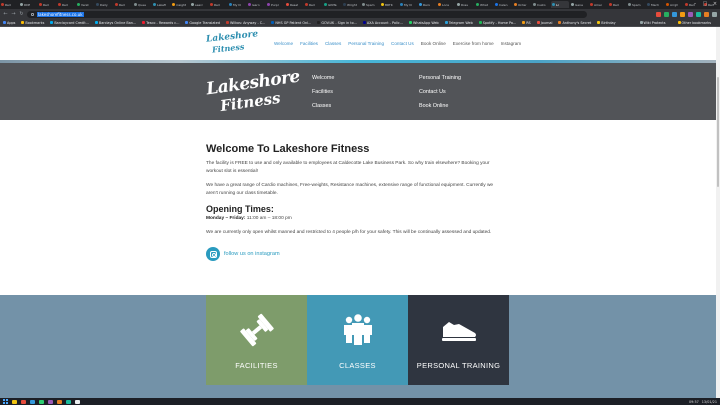 The image size is (720, 405). I want to click on browser-tab: Order, so click(522, 4).